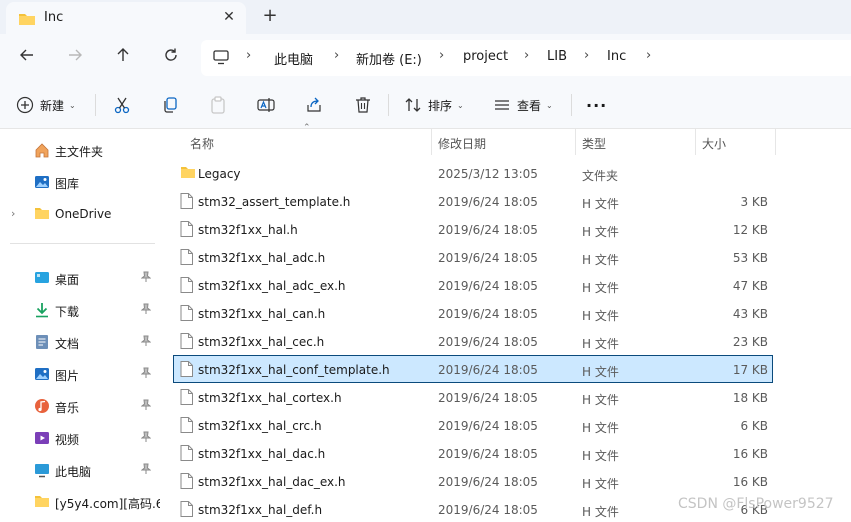 The width and height of the screenshot is (851, 522). I want to click on share-button, so click(314, 105).